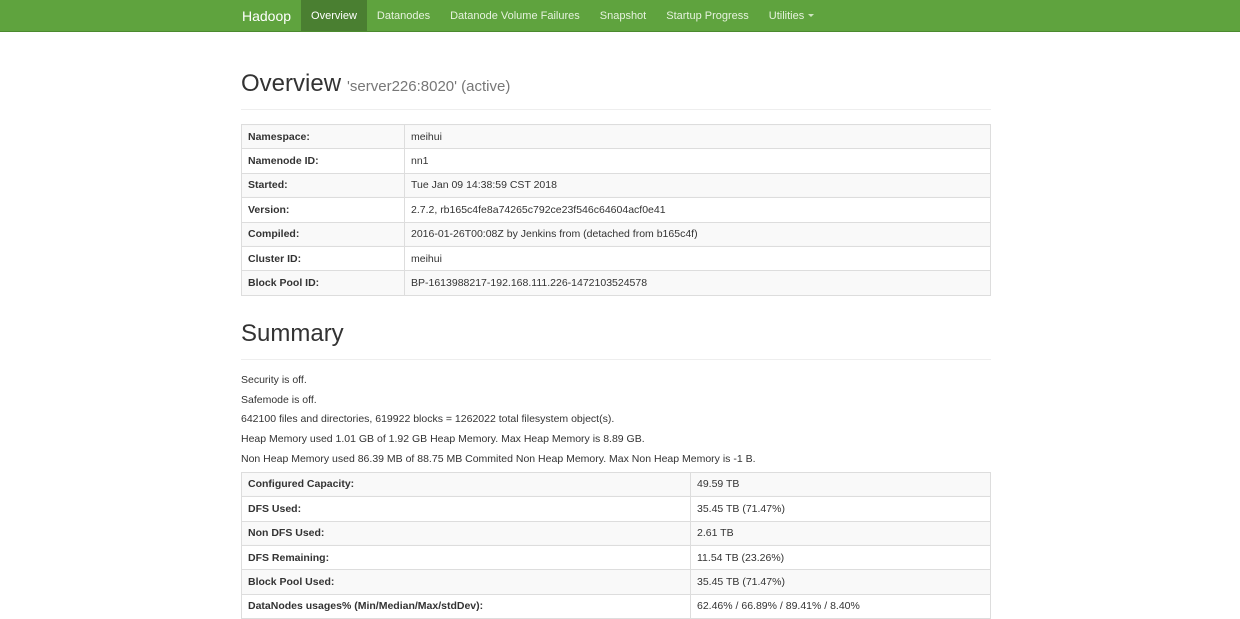  Describe the element at coordinates (323, 185) in the screenshot. I see `row-key: Started:` at that location.